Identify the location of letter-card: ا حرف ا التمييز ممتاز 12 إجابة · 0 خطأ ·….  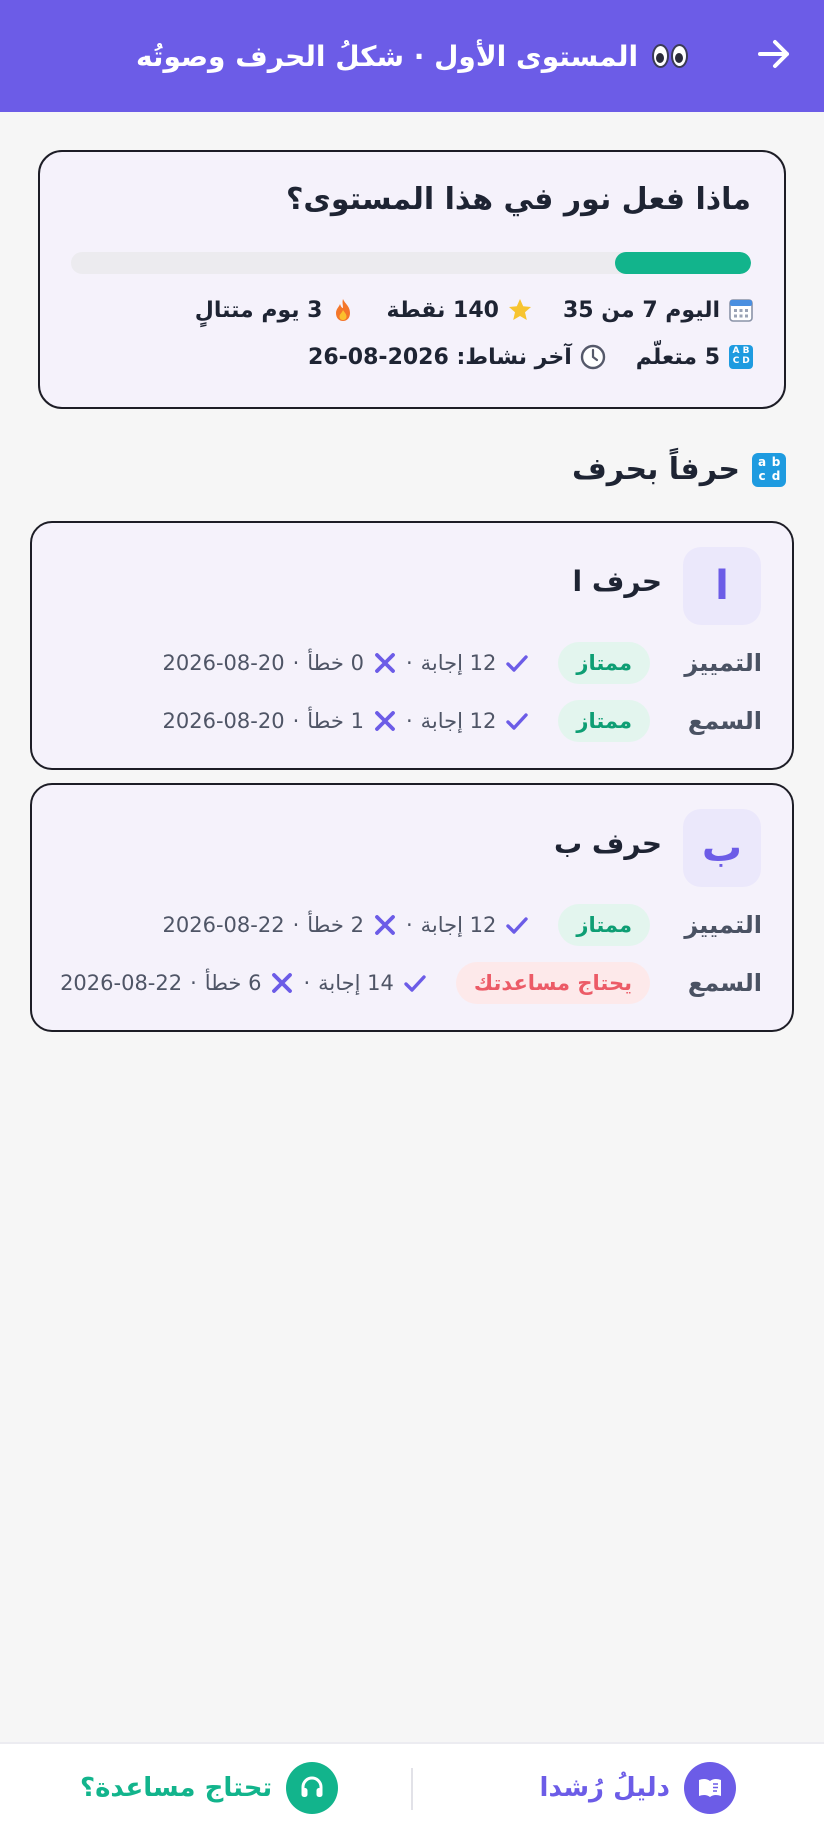
(412, 645).